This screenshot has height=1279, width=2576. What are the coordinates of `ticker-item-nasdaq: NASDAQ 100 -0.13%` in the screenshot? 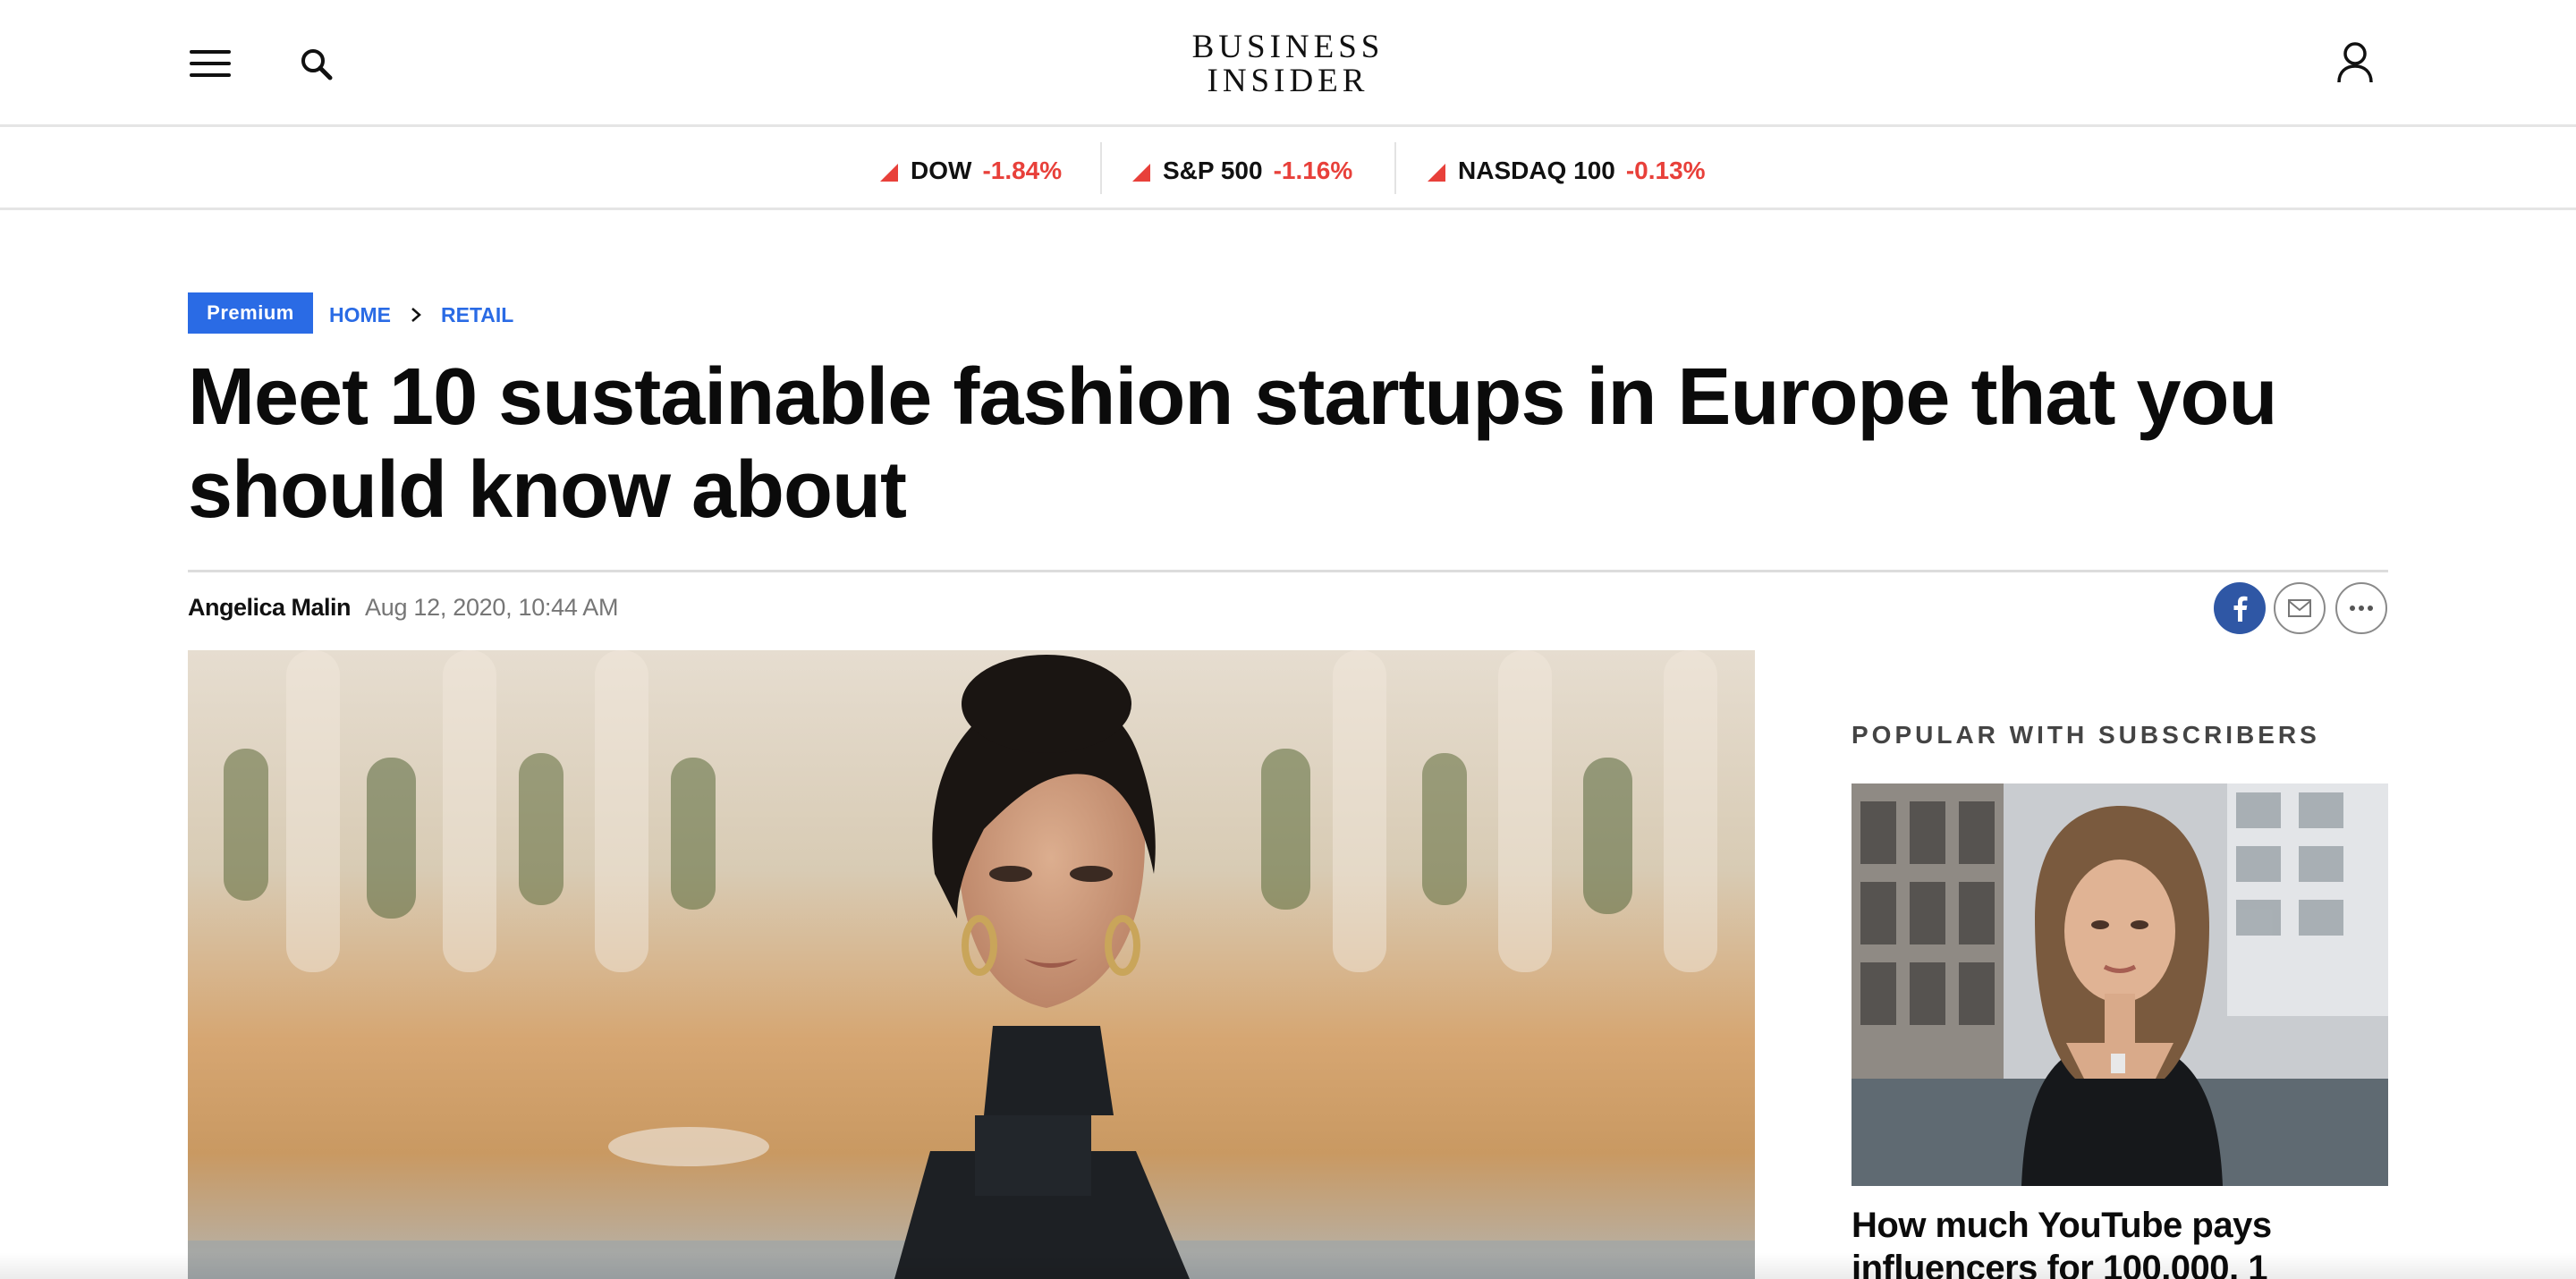 It's located at (1567, 171).